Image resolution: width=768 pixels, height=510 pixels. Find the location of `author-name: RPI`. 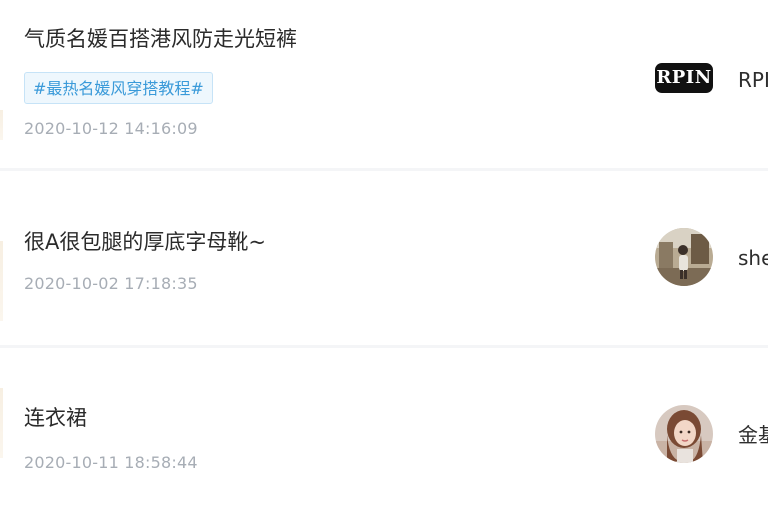

author-name: RPI is located at coordinates (753, 80).